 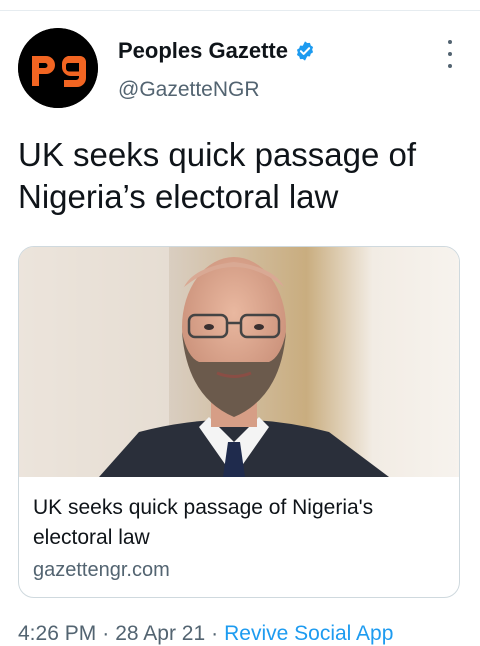 I want to click on source-app-link: Revive Social App, so click(x=308, y=633).